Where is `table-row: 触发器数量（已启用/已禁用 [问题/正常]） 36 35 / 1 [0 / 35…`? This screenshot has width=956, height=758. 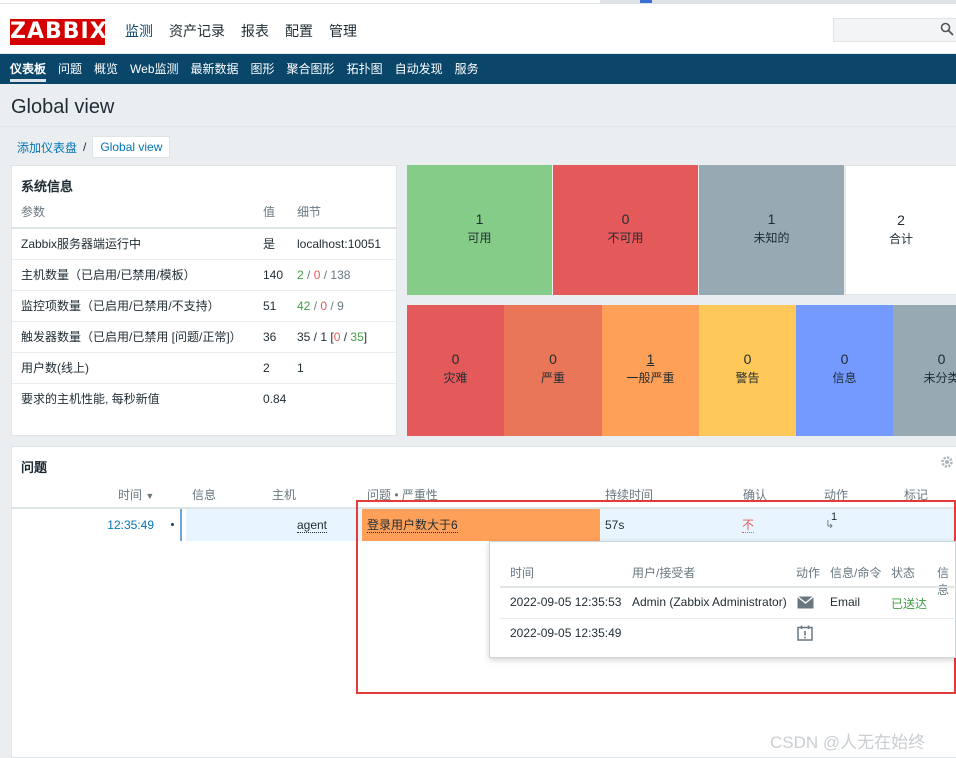
table-row: 触发器数量（已启用/已禁用 [问题/正常]） 36 35 / 1 [0 / 35… is located at coordinates (204, 337).